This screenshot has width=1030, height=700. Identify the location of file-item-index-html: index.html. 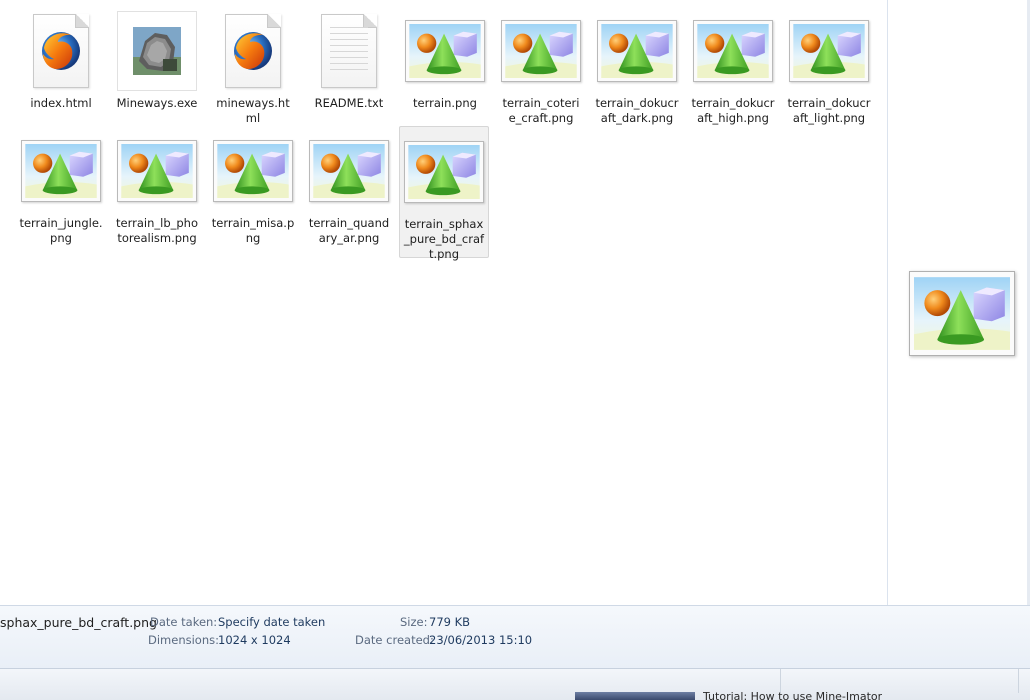
(61, 58).